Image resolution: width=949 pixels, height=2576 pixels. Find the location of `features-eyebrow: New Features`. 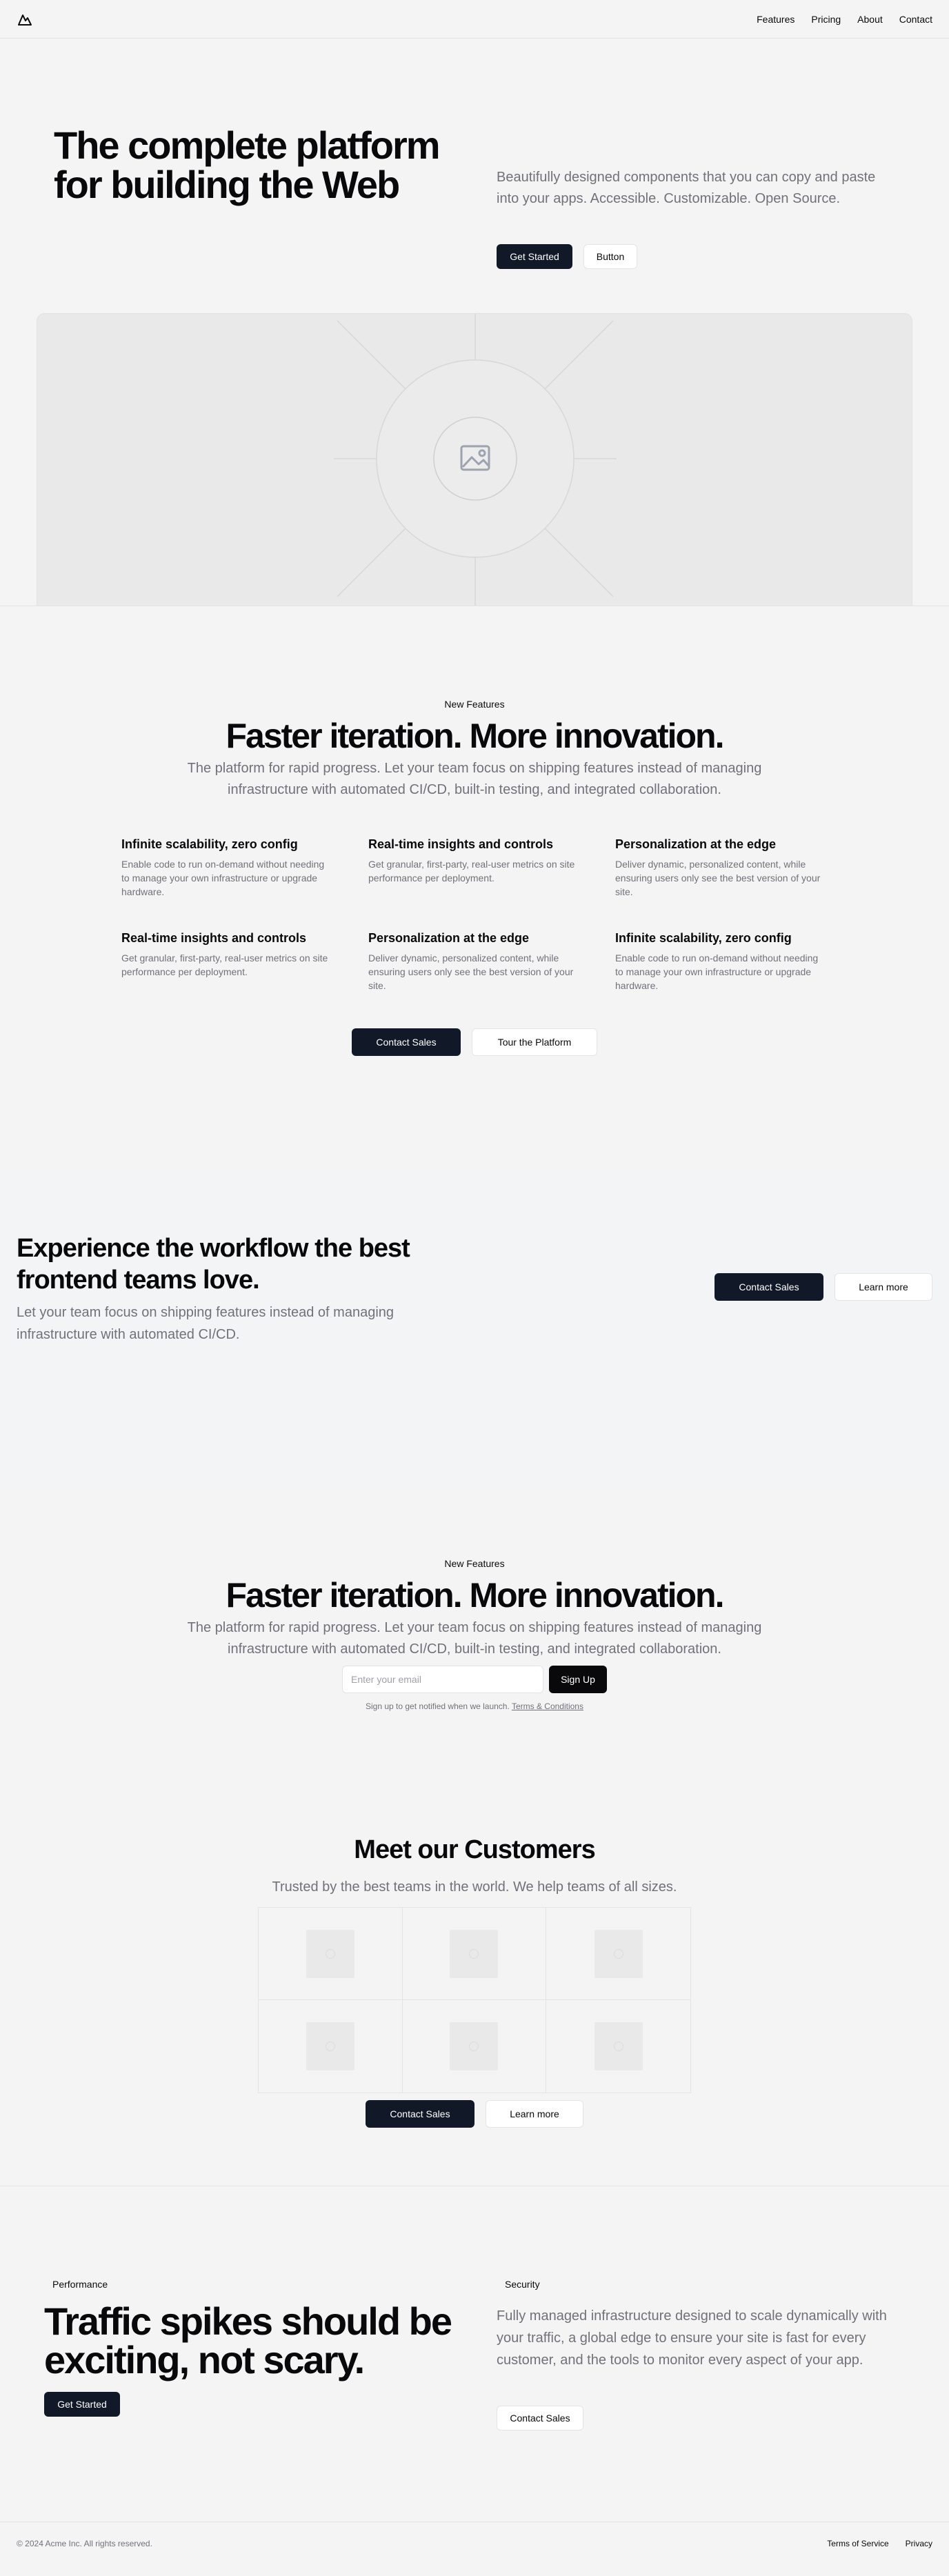

features-eyebrow: New Features is located at coordinates (474, 704).